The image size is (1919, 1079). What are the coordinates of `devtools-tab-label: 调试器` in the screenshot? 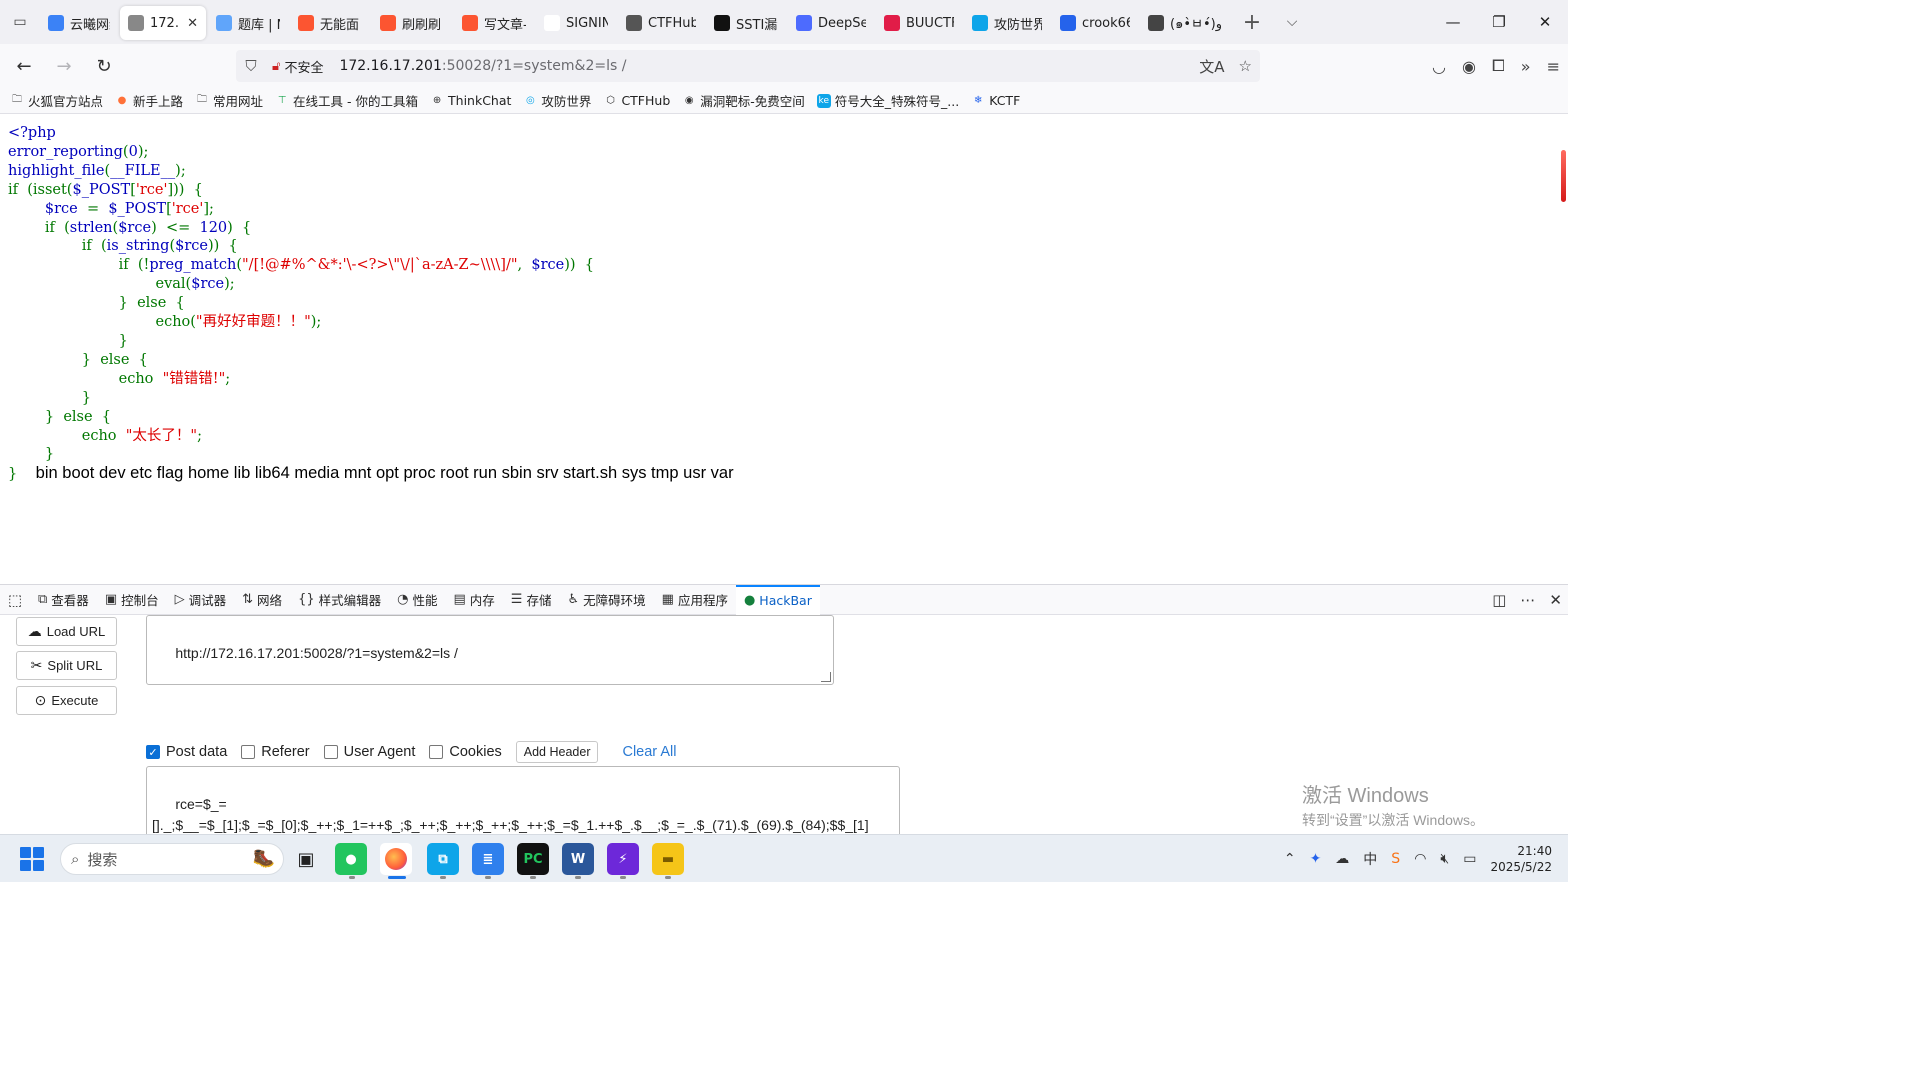 It's located at (207, 600).